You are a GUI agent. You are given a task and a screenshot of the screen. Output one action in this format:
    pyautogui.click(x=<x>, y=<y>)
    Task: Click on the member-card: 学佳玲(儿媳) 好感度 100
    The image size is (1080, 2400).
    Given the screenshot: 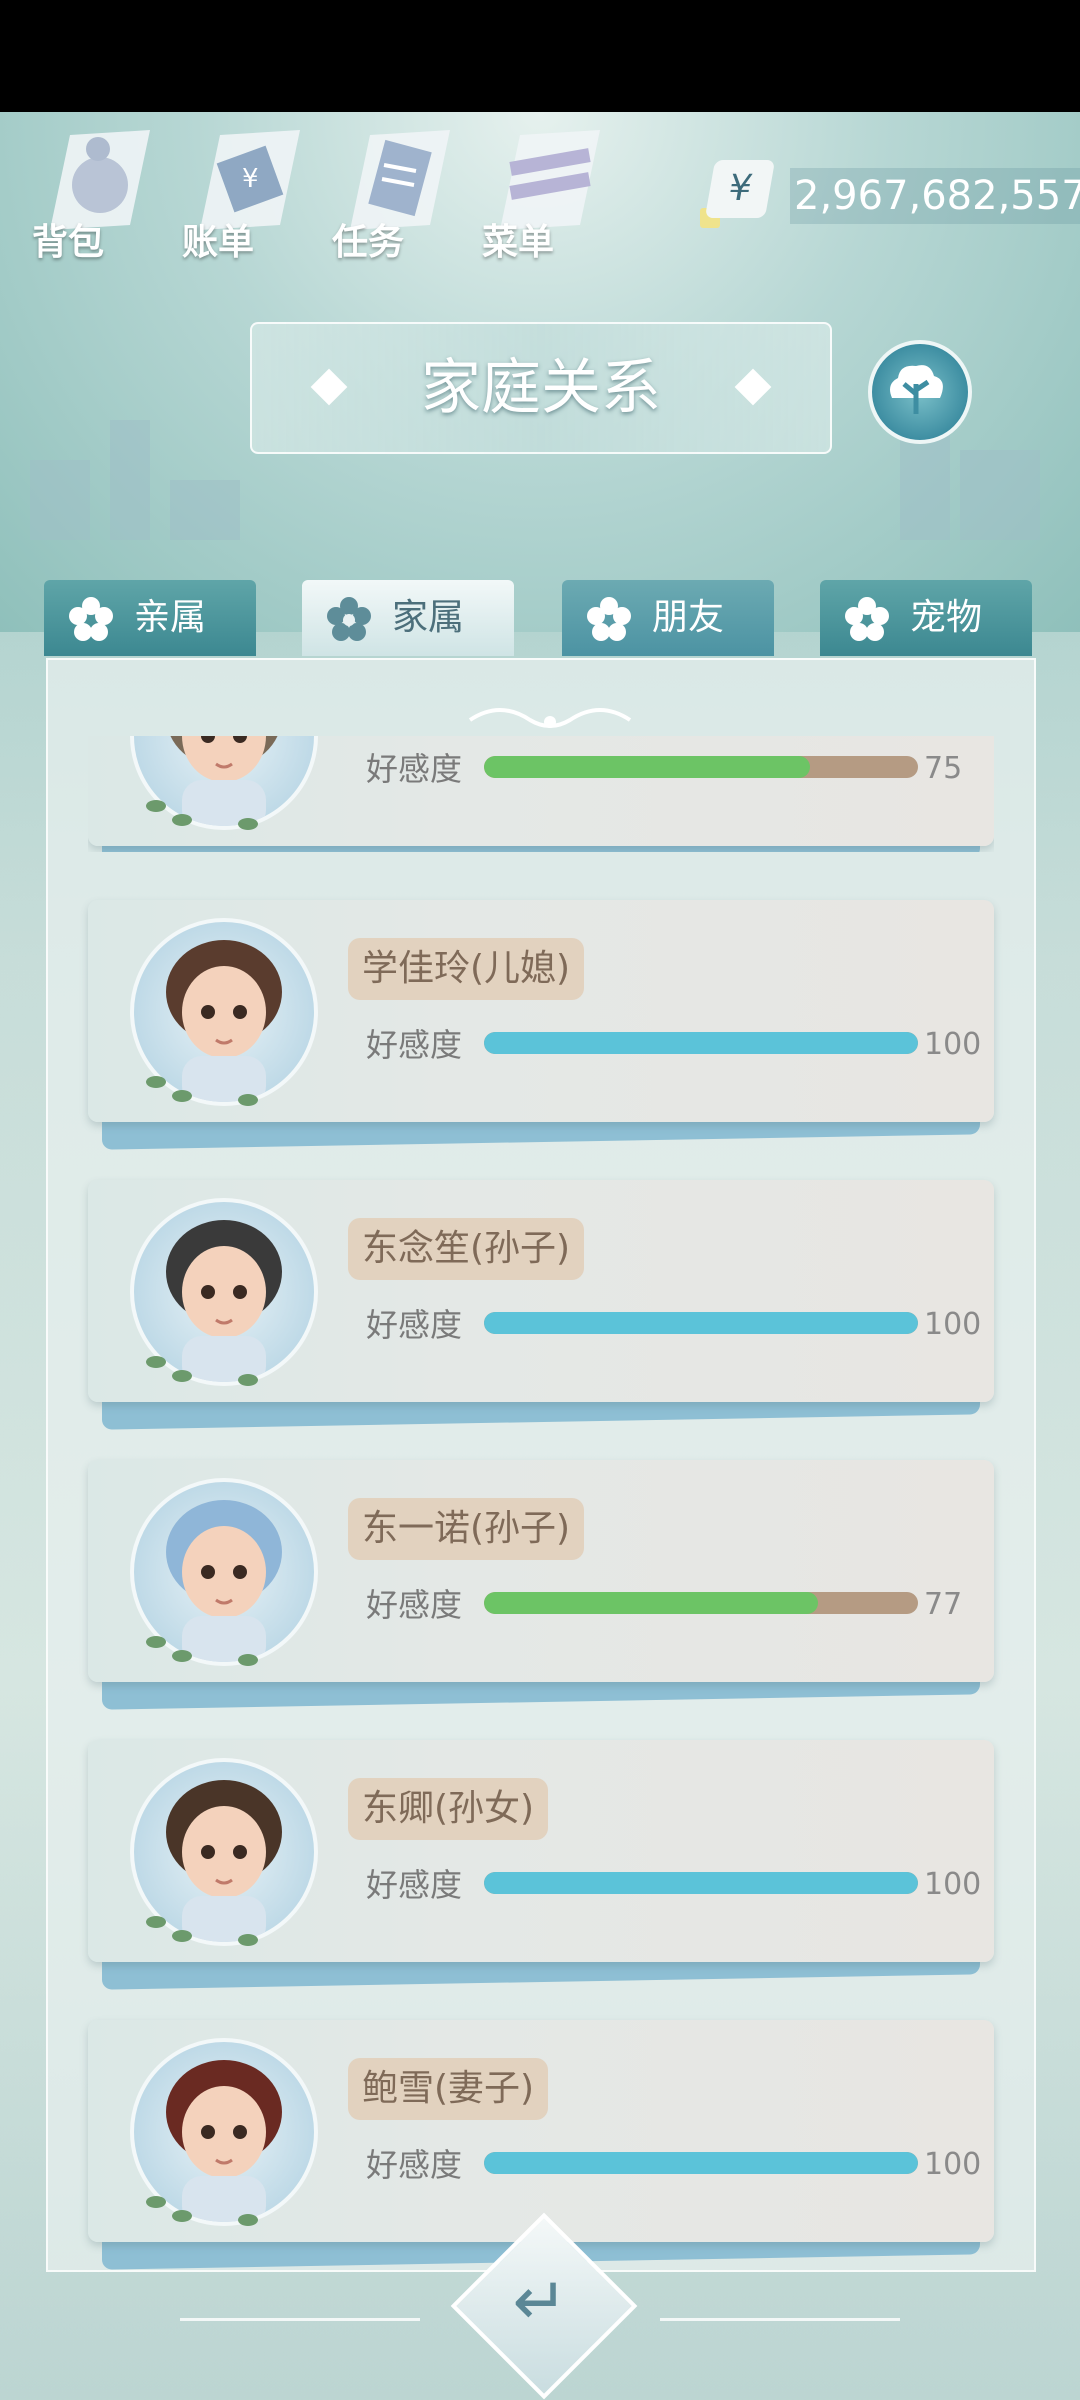 What is the action you would take?
    pyautogui.click(x=541, y=1025)
    